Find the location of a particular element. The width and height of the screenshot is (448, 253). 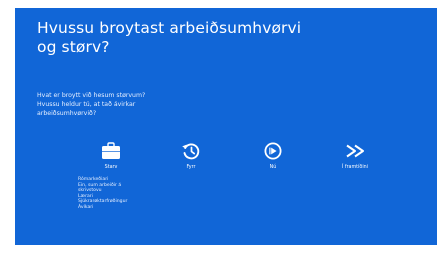

history-icon is located at coordinates (191, 151).